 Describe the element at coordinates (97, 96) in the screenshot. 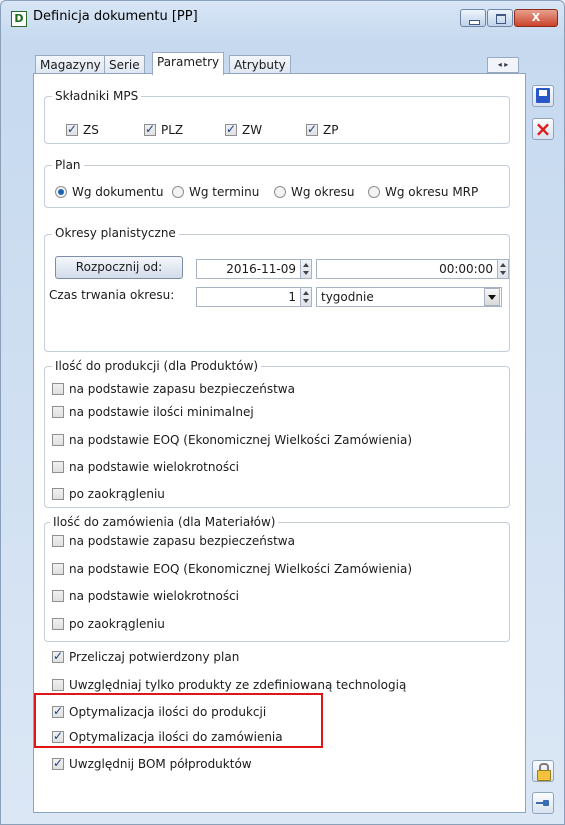

I see `mps-group-title: Składniki MPS` at that location.